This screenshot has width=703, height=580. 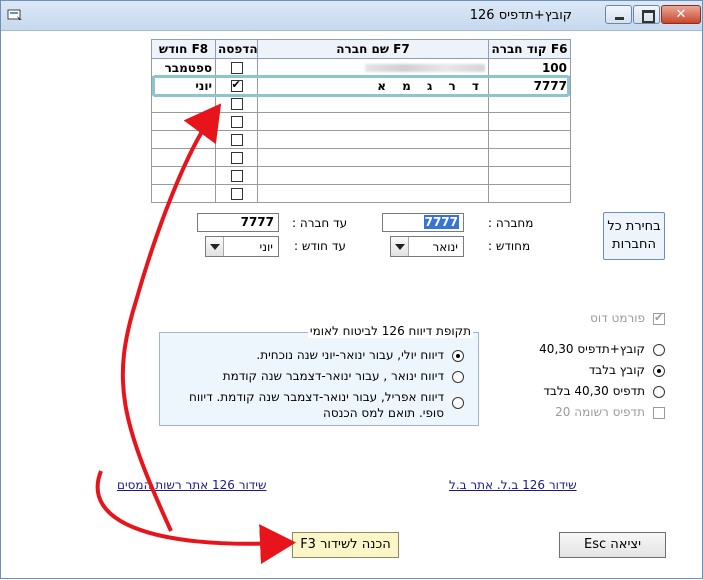 I want to click on prepare-transmission-button: הכנה לשידור F3, so click(x=345, y=545).